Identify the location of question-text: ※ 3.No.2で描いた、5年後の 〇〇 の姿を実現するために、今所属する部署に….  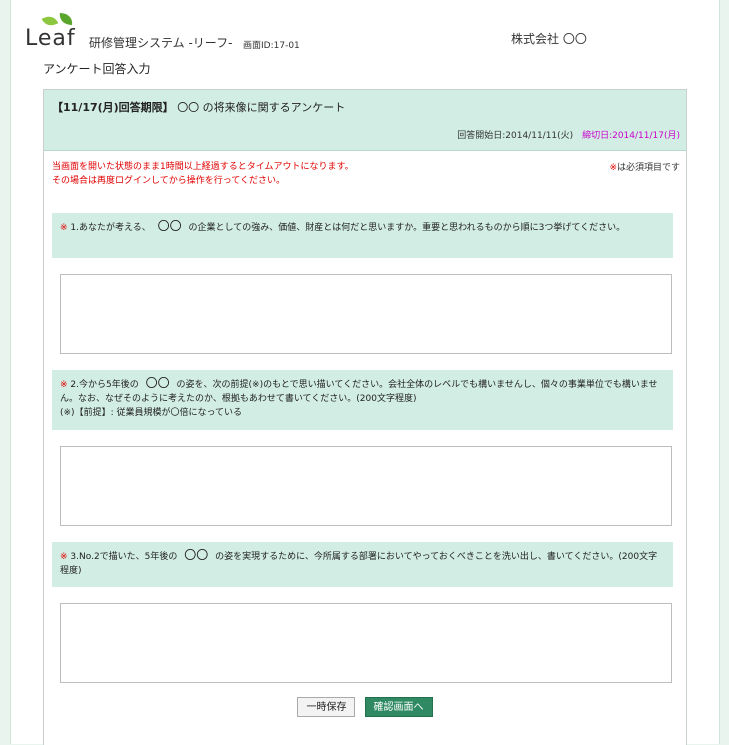
(362, 563).